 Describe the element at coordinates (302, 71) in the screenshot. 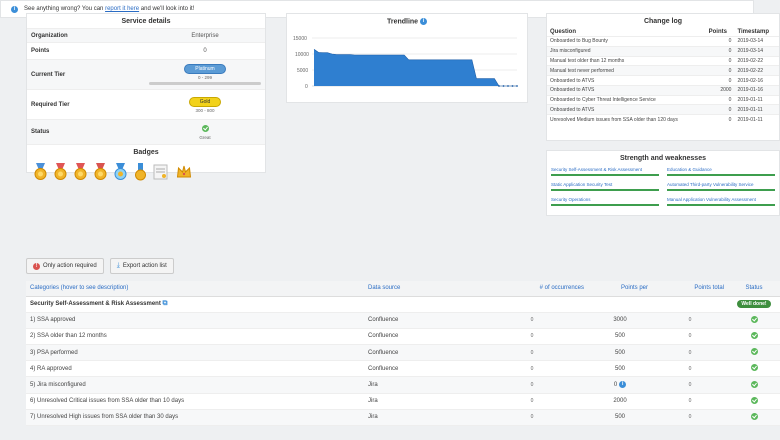

I see `y-tick-label: 5000` at that location.